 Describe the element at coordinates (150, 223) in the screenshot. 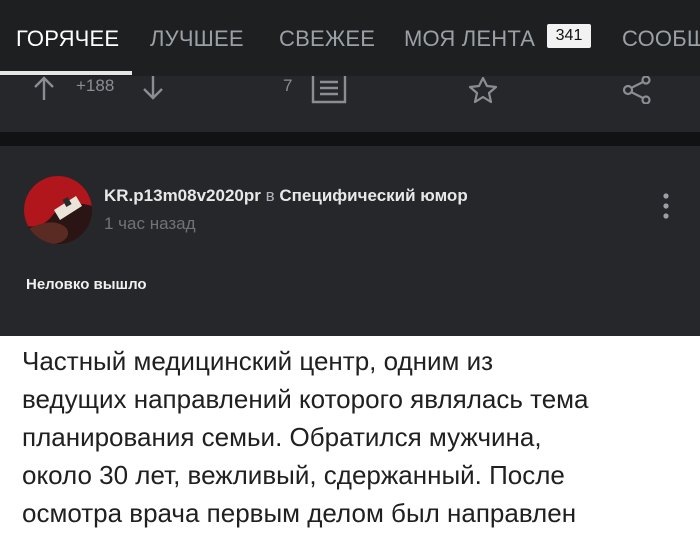

I see `post-time: 1 час назад` at that location.